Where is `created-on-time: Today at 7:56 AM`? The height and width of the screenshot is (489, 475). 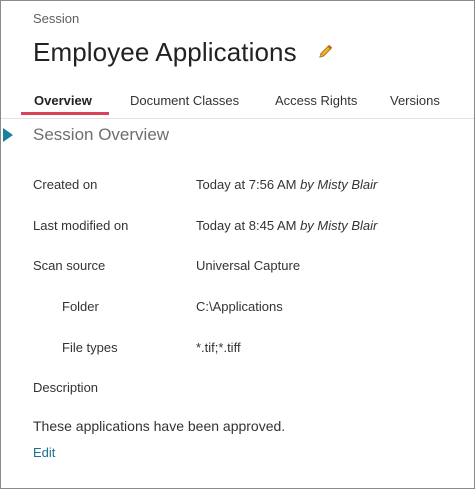
created-on-time: Today at 7:56 AM is located at coordinates (246, 184).